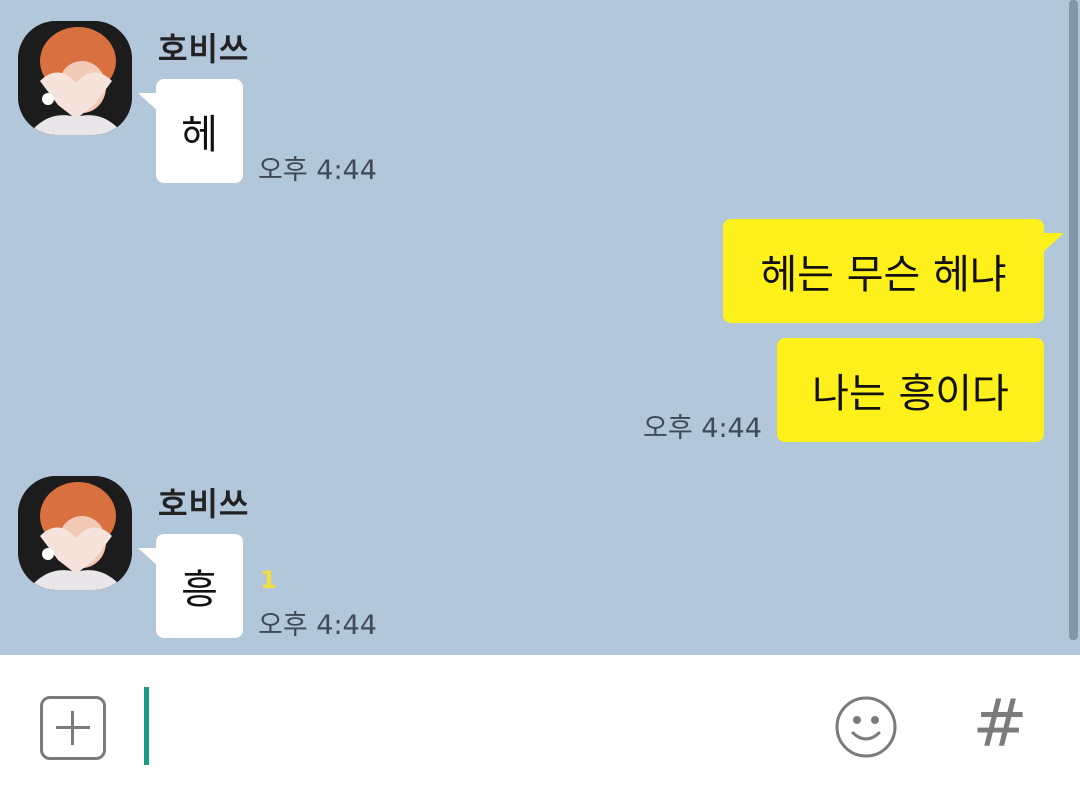 Image resolution: width=1080 pixels, height=799 pixels. Describe the element at coordinates (1000, 724) in the screenshot. I see `hashtag-search-button: #` at that location.